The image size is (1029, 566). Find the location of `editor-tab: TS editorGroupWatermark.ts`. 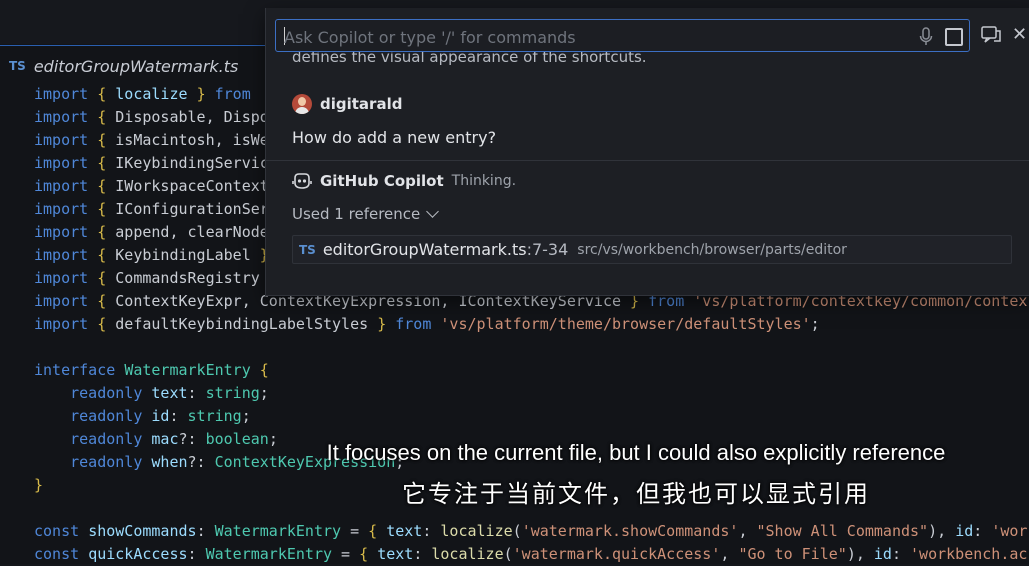

editor-tab: TS editorGroupWatermark.ts is located at coordinates (132, 65).